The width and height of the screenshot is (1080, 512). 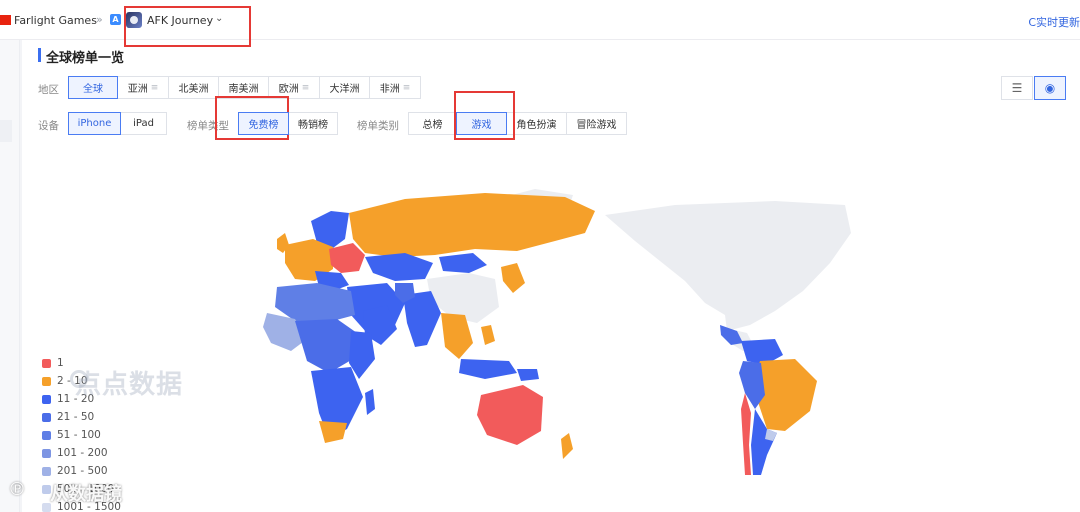 What do you see at coordinates (432, 123) in the screenshot?
I see `category-overall: 总榜` at bounding box center [432, 123].